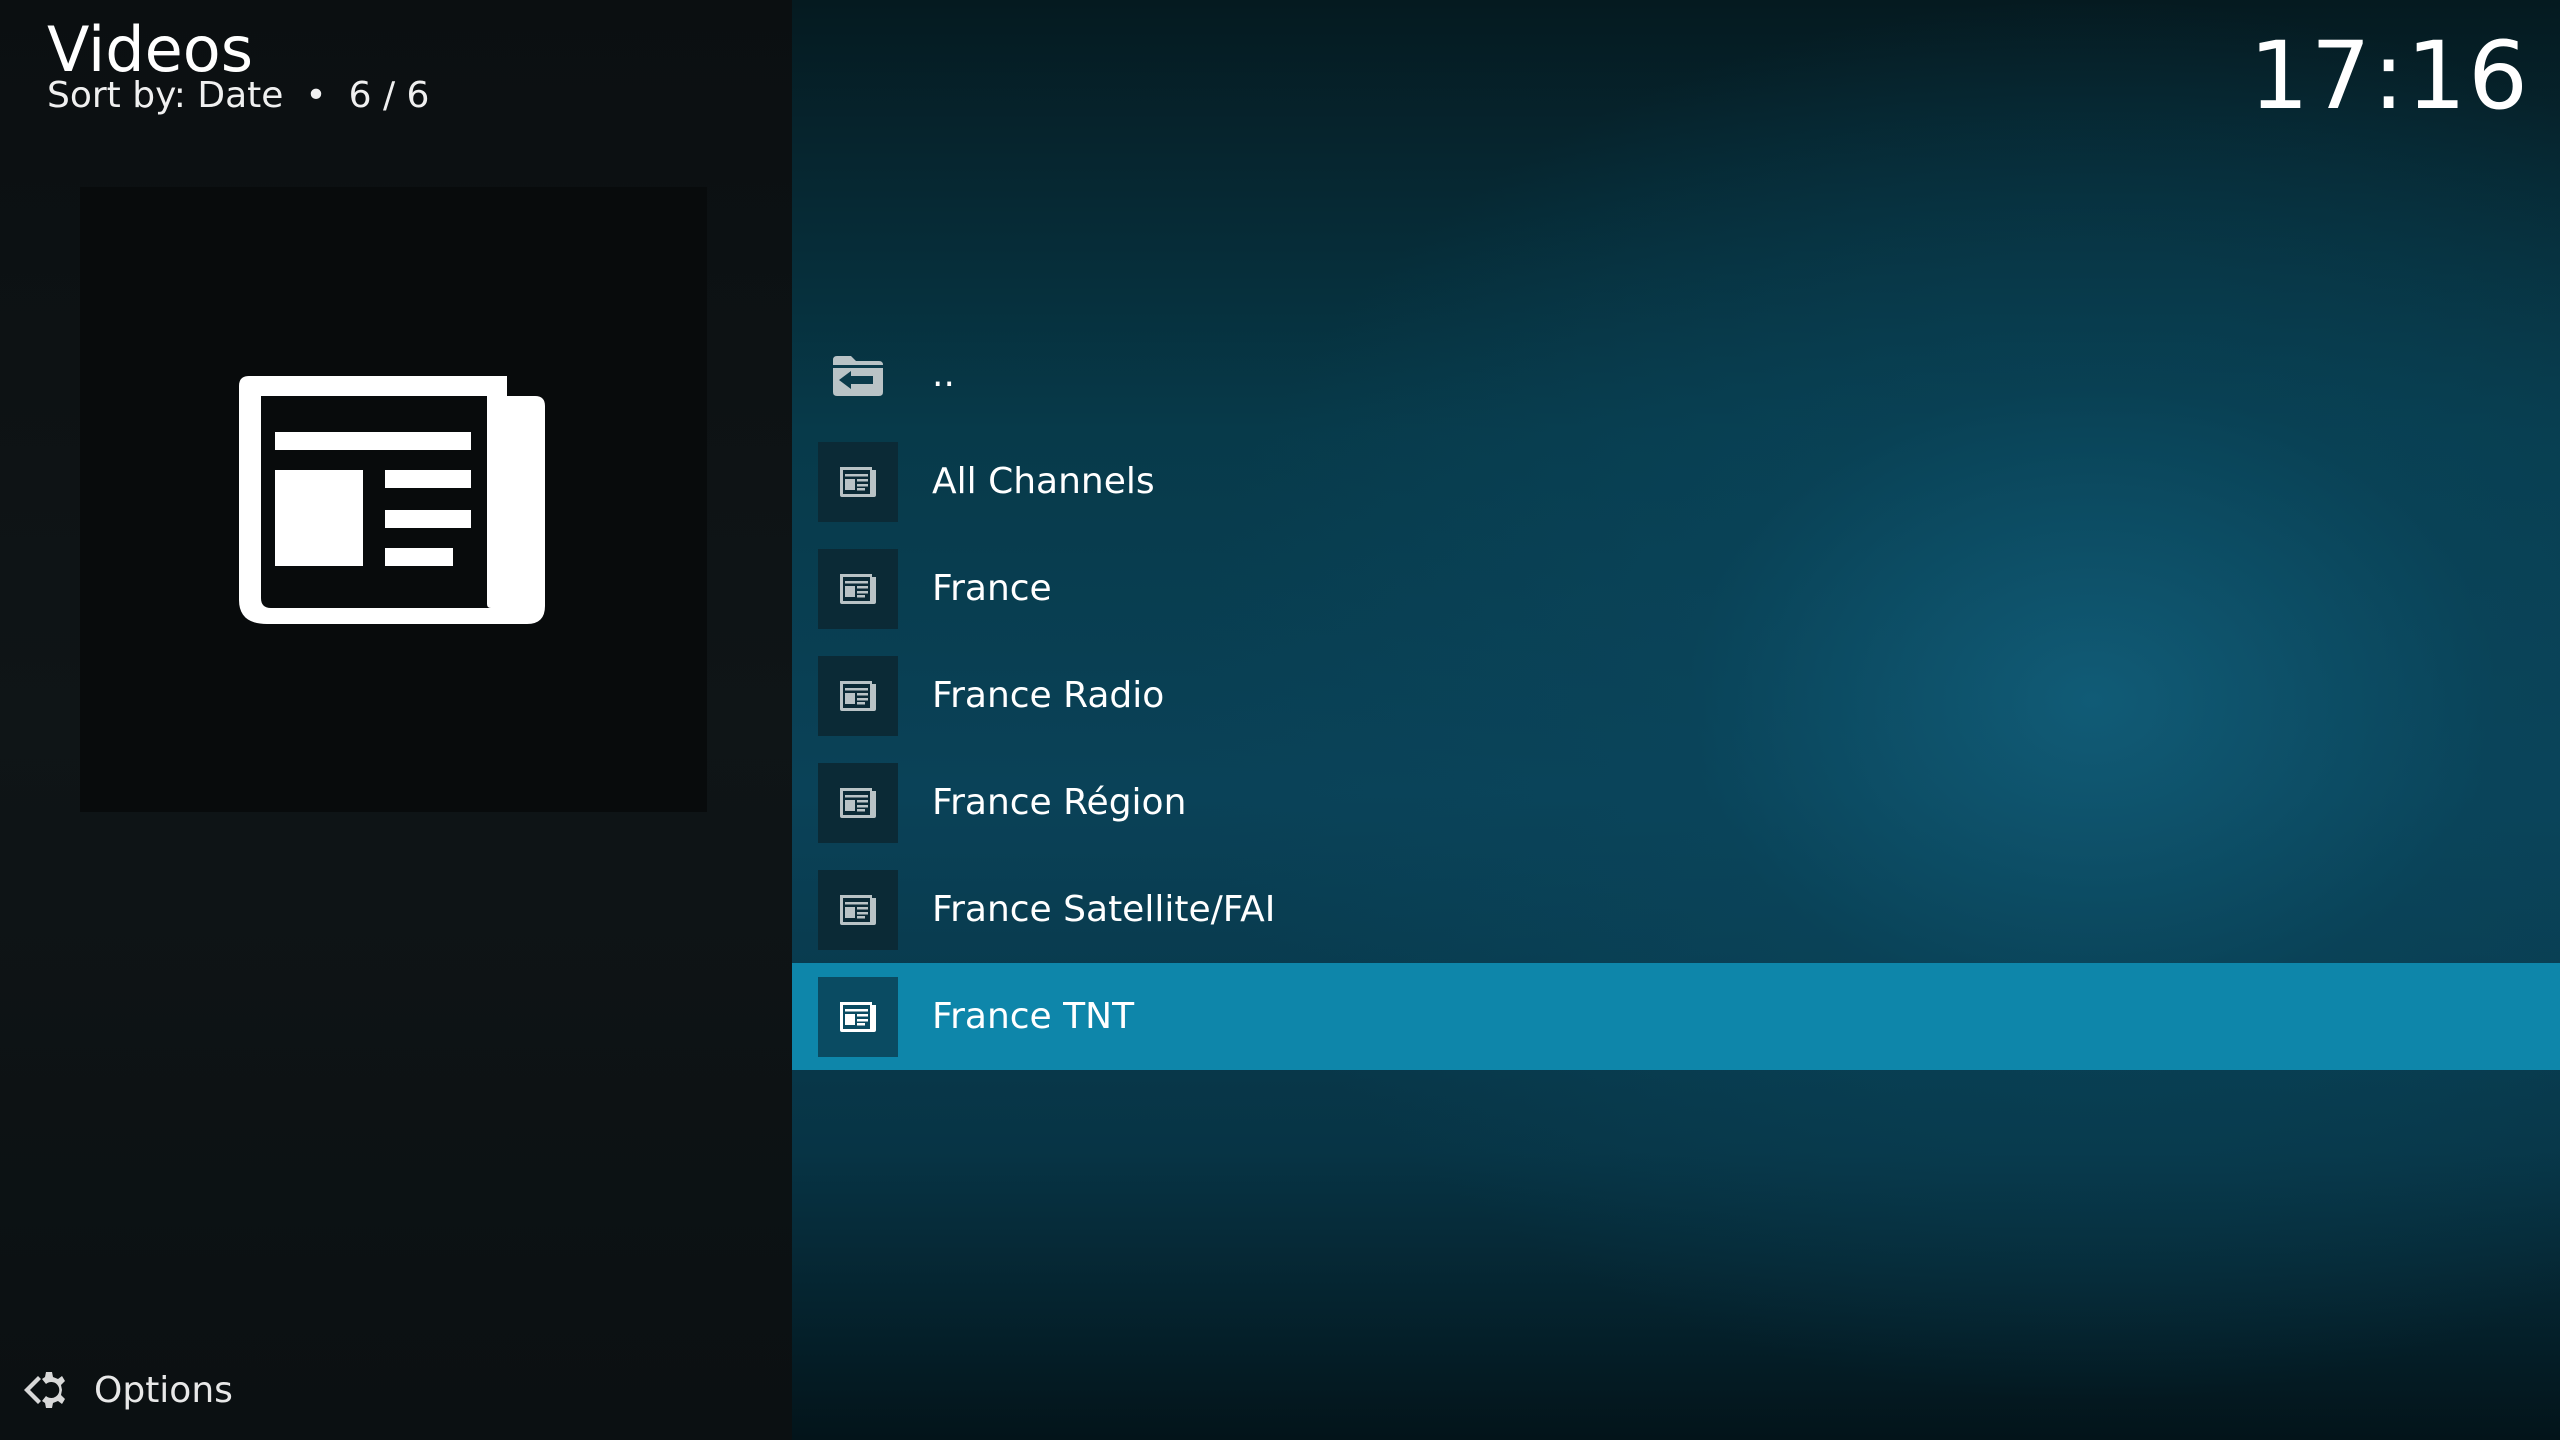 This screenshot has width=2560, height=1440. What do you see at coordinates (163, 1390) in the screenshot?
I see `options-label: Options` at bounding box center [163, 1390].